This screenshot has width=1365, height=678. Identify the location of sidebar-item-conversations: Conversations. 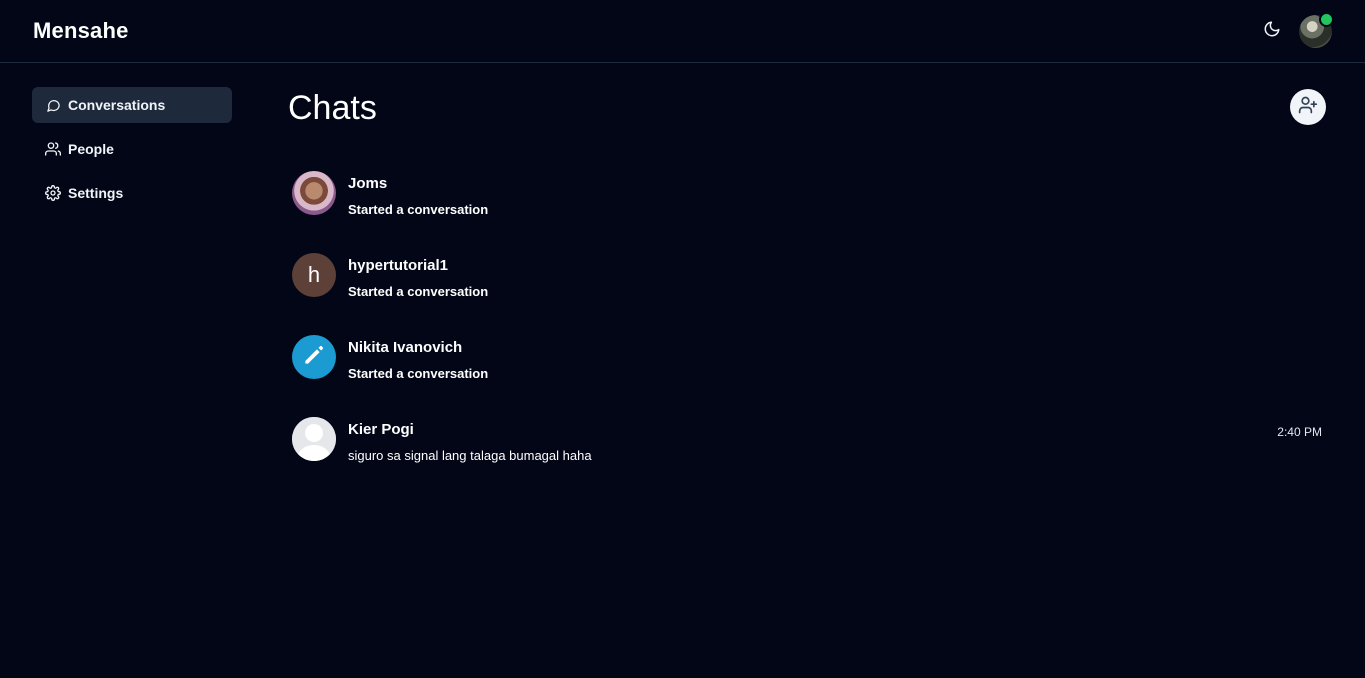
(132, 105).